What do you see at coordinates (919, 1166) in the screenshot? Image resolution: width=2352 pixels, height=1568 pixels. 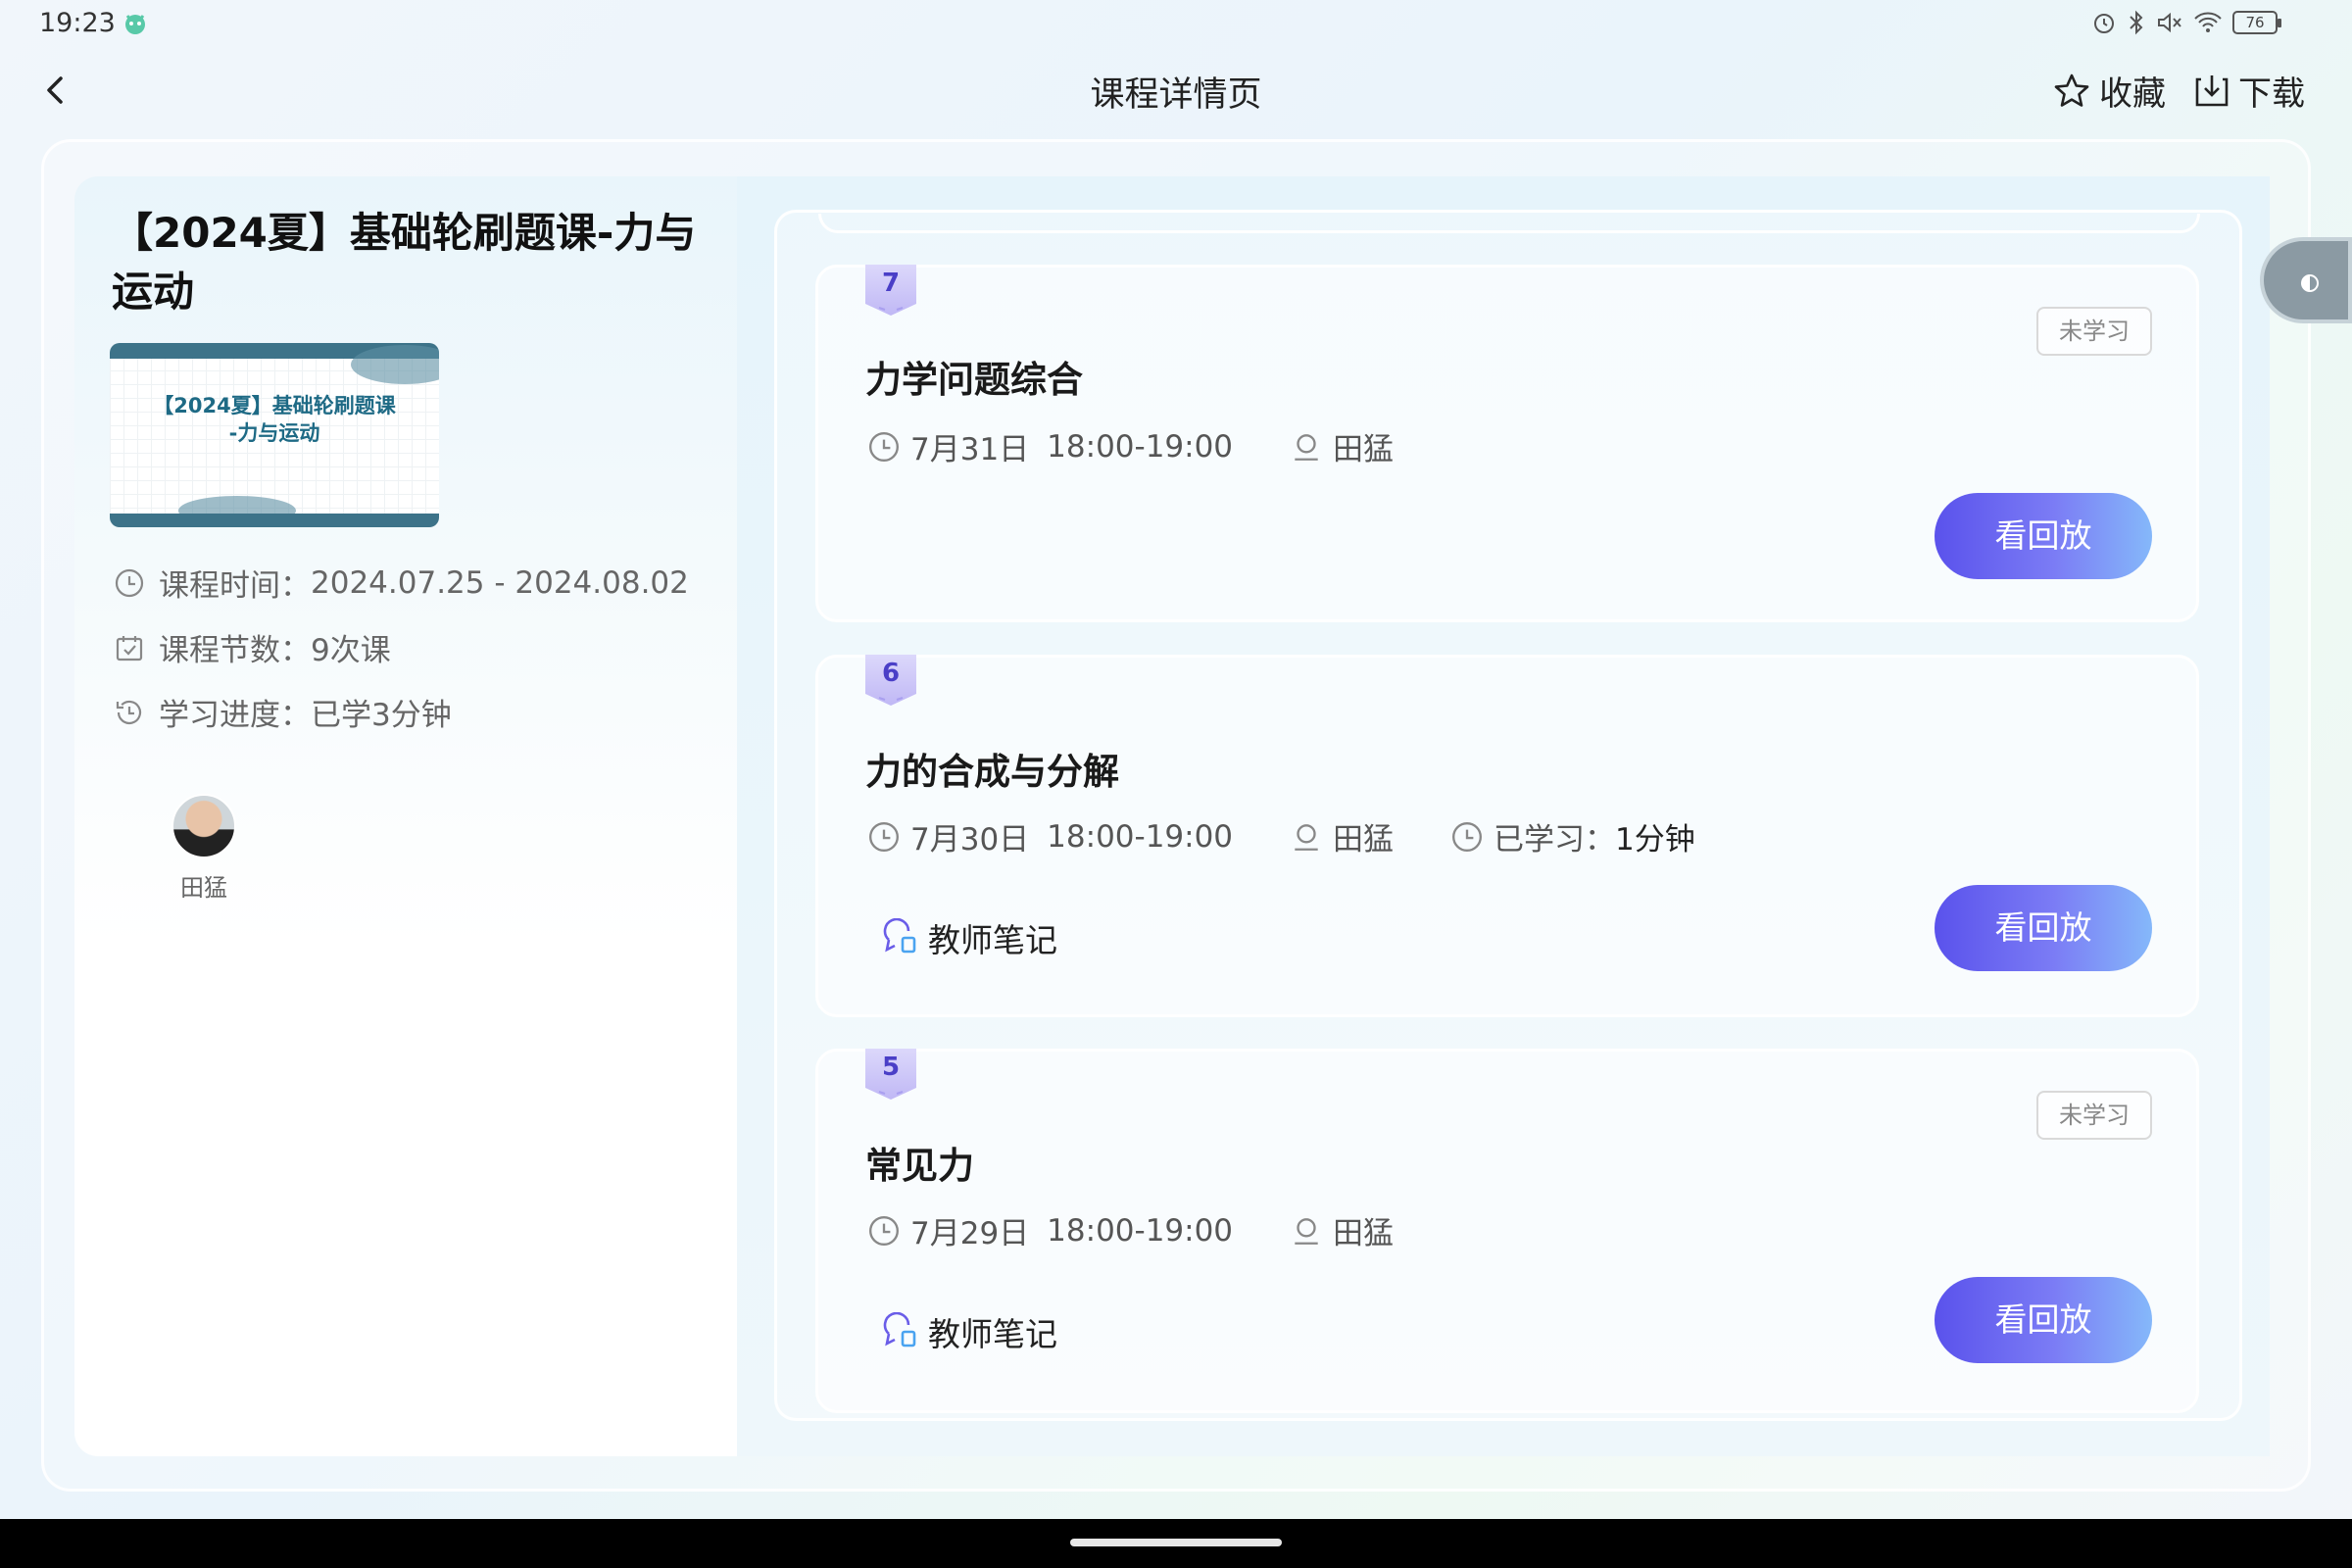 I see `lesson-title: 常见力` at bounding box center [919, 1166].